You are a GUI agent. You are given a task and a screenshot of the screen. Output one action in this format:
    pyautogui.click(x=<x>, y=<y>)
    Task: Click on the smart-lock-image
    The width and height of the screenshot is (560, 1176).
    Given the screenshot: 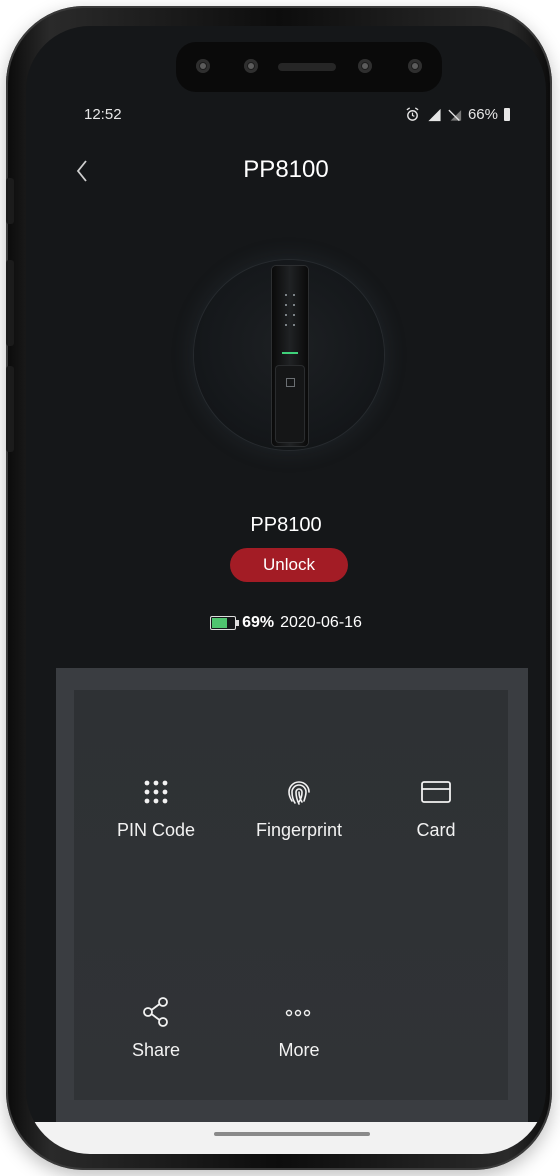 What is the action you would take?
    pyautogui.click(x=290, y=356)
    